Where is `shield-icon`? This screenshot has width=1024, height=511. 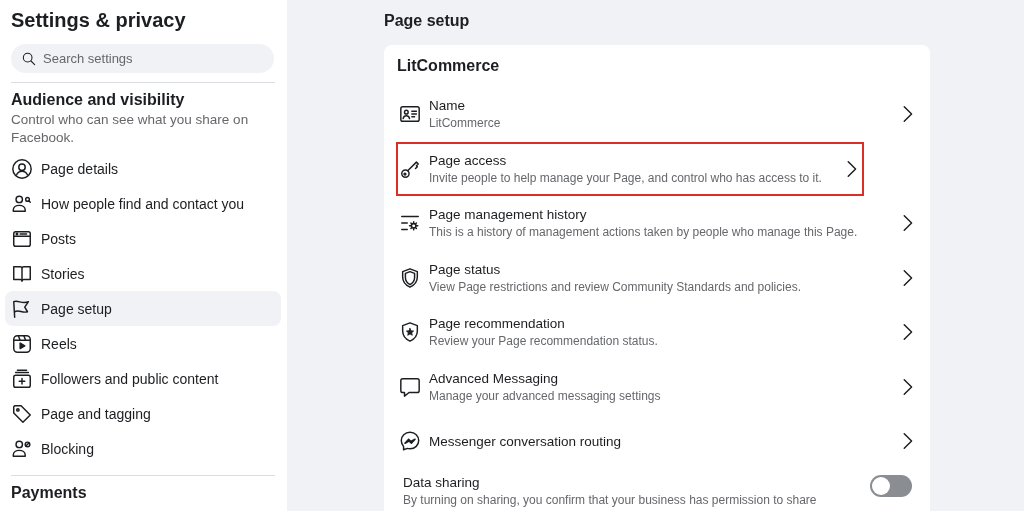
shield-icon is located at coordinates (410, 277).